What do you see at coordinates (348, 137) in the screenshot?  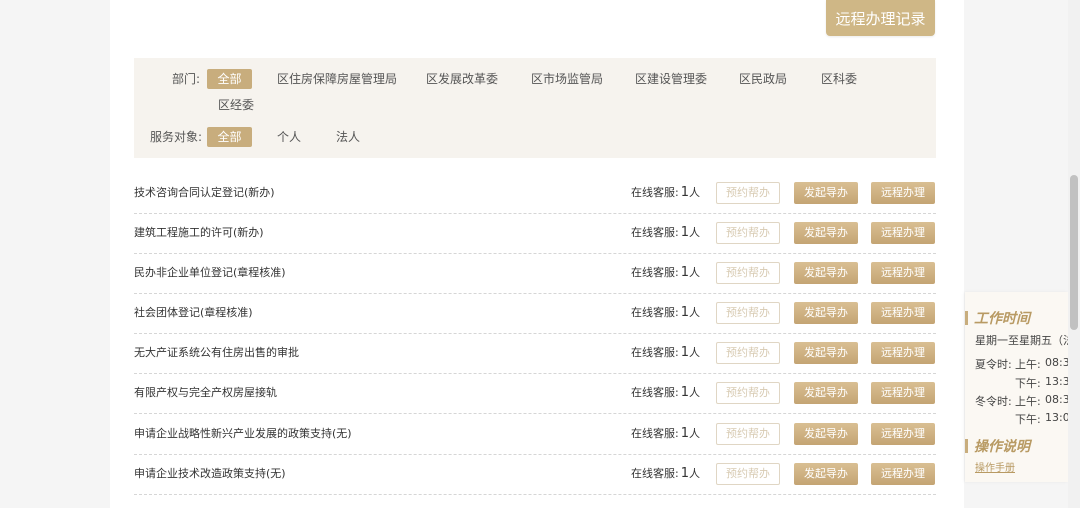 I see `target-chip-legal-person: 法人` at bounding box center [348, 137].